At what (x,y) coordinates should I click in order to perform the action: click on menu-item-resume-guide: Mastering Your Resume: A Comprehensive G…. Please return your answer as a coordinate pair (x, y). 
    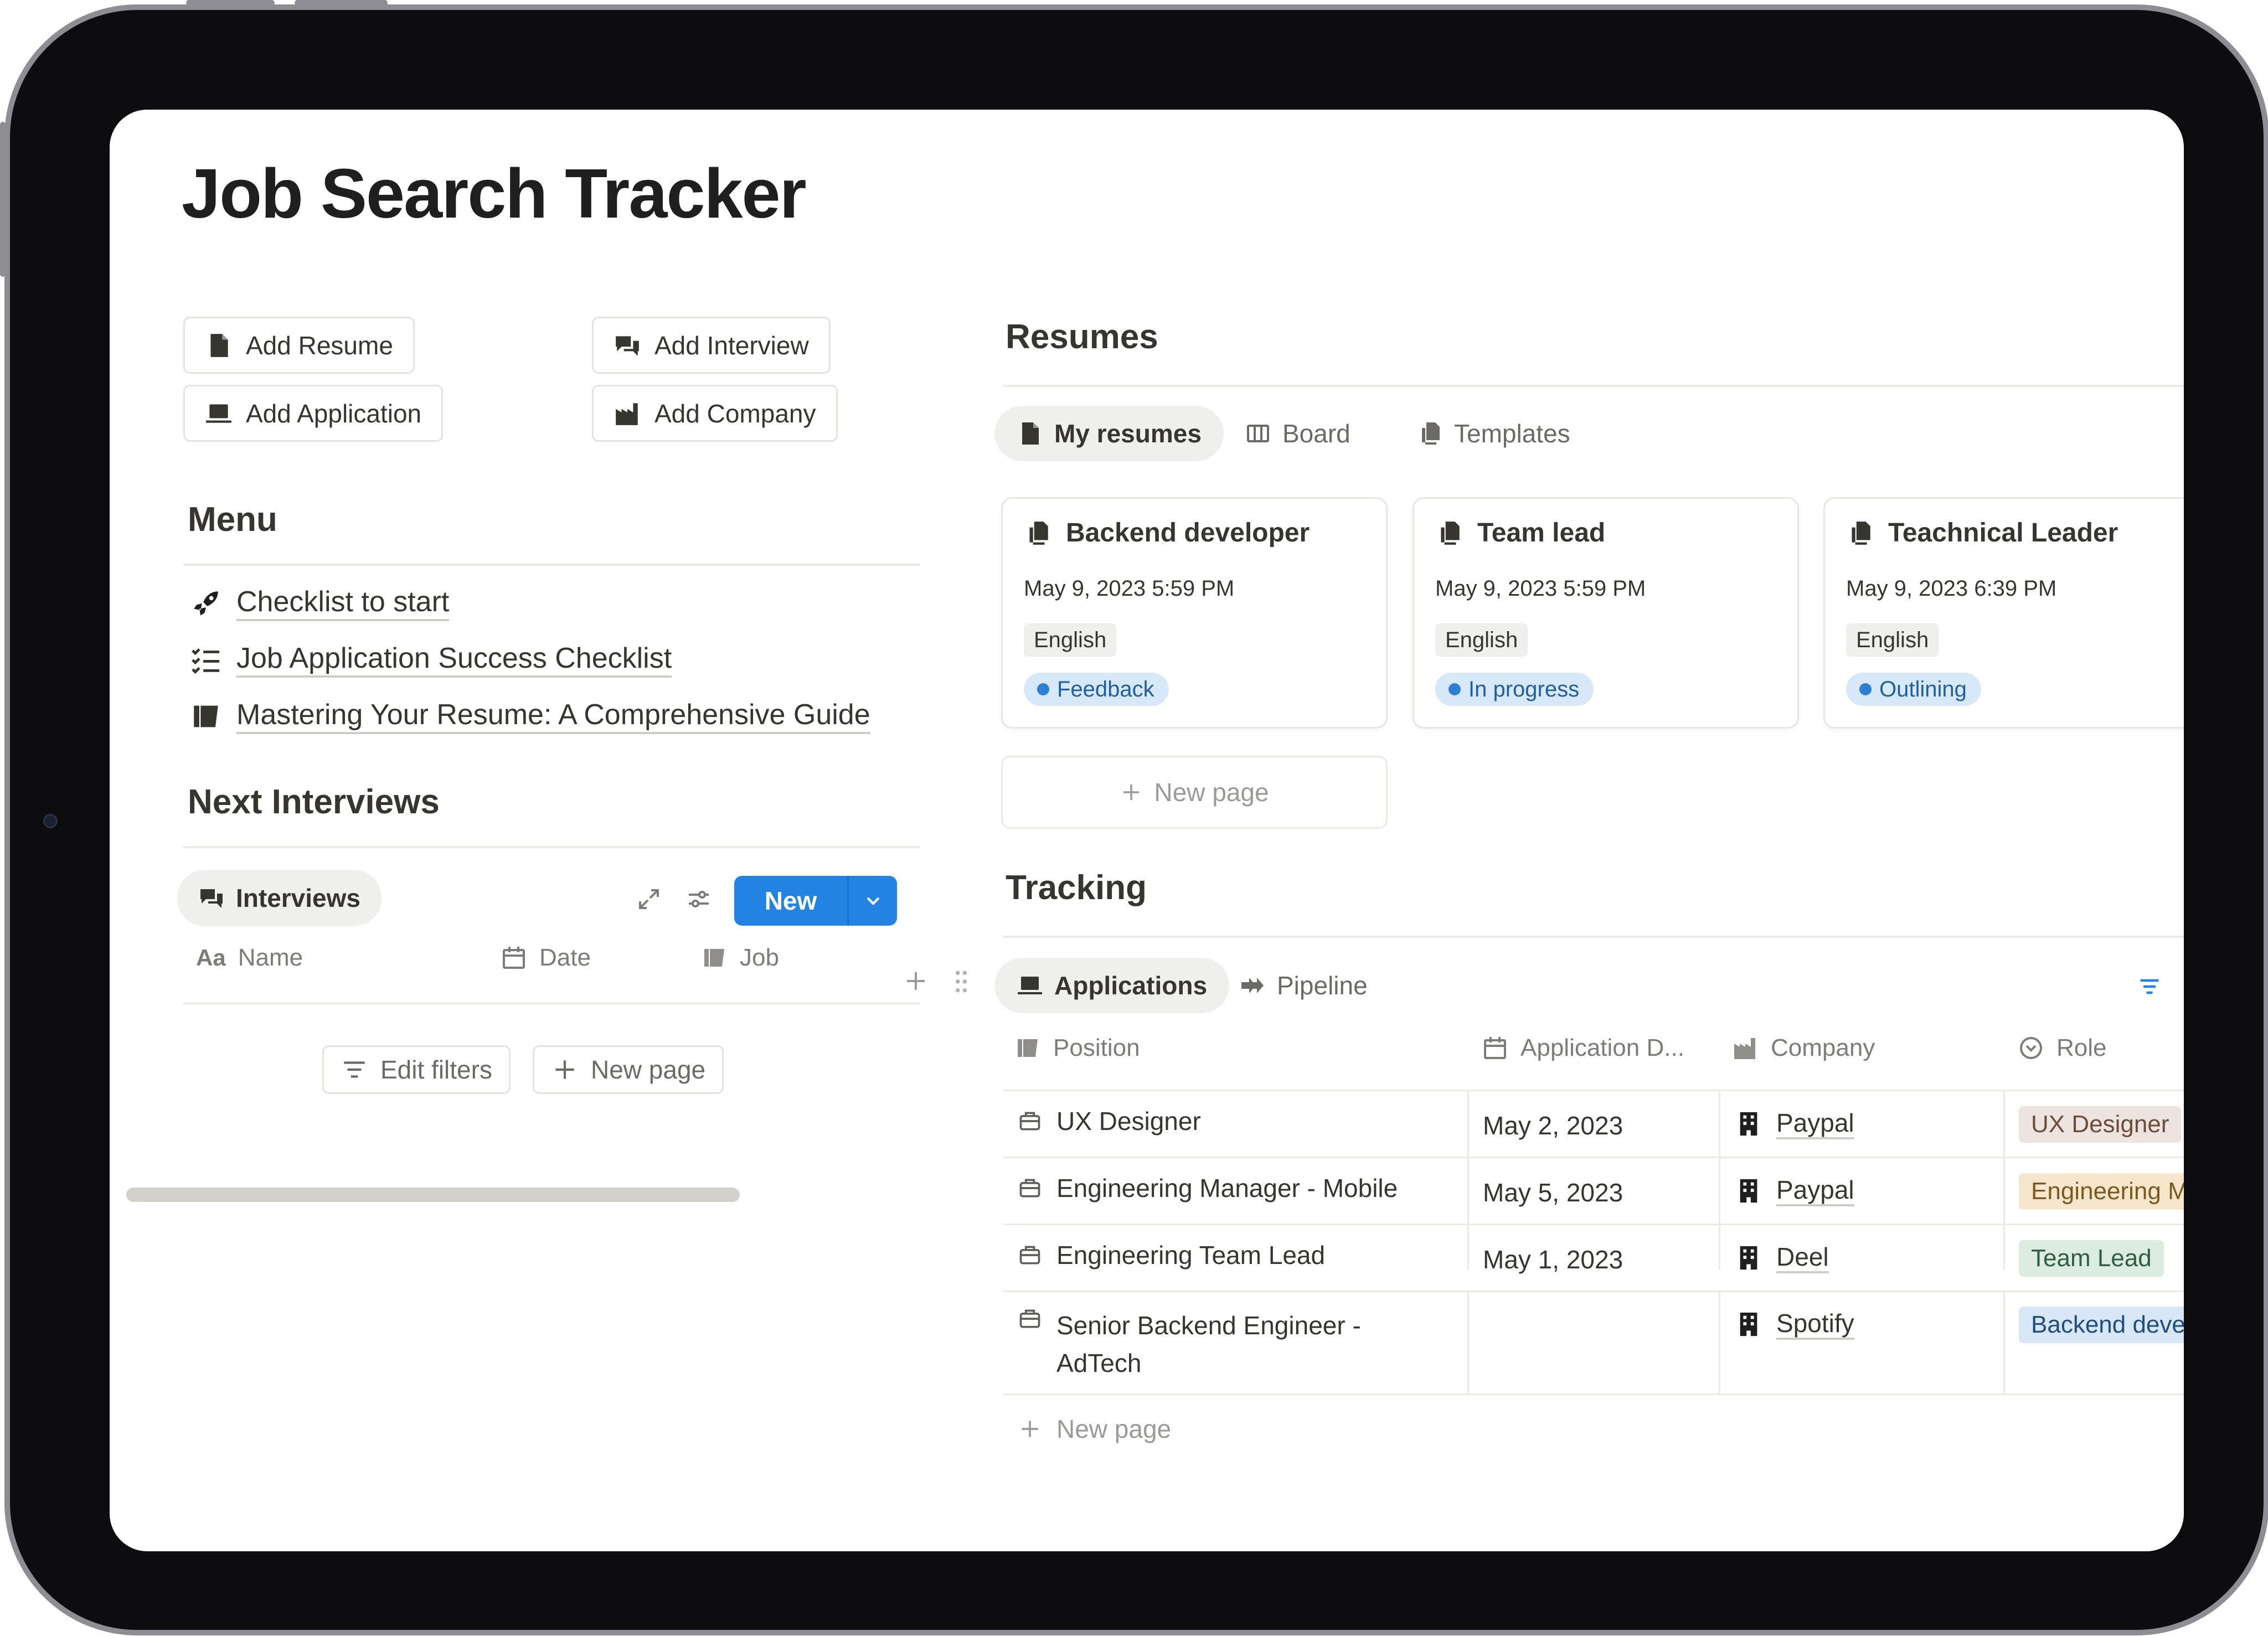
    Looking at the image, I should click on (530, 717).